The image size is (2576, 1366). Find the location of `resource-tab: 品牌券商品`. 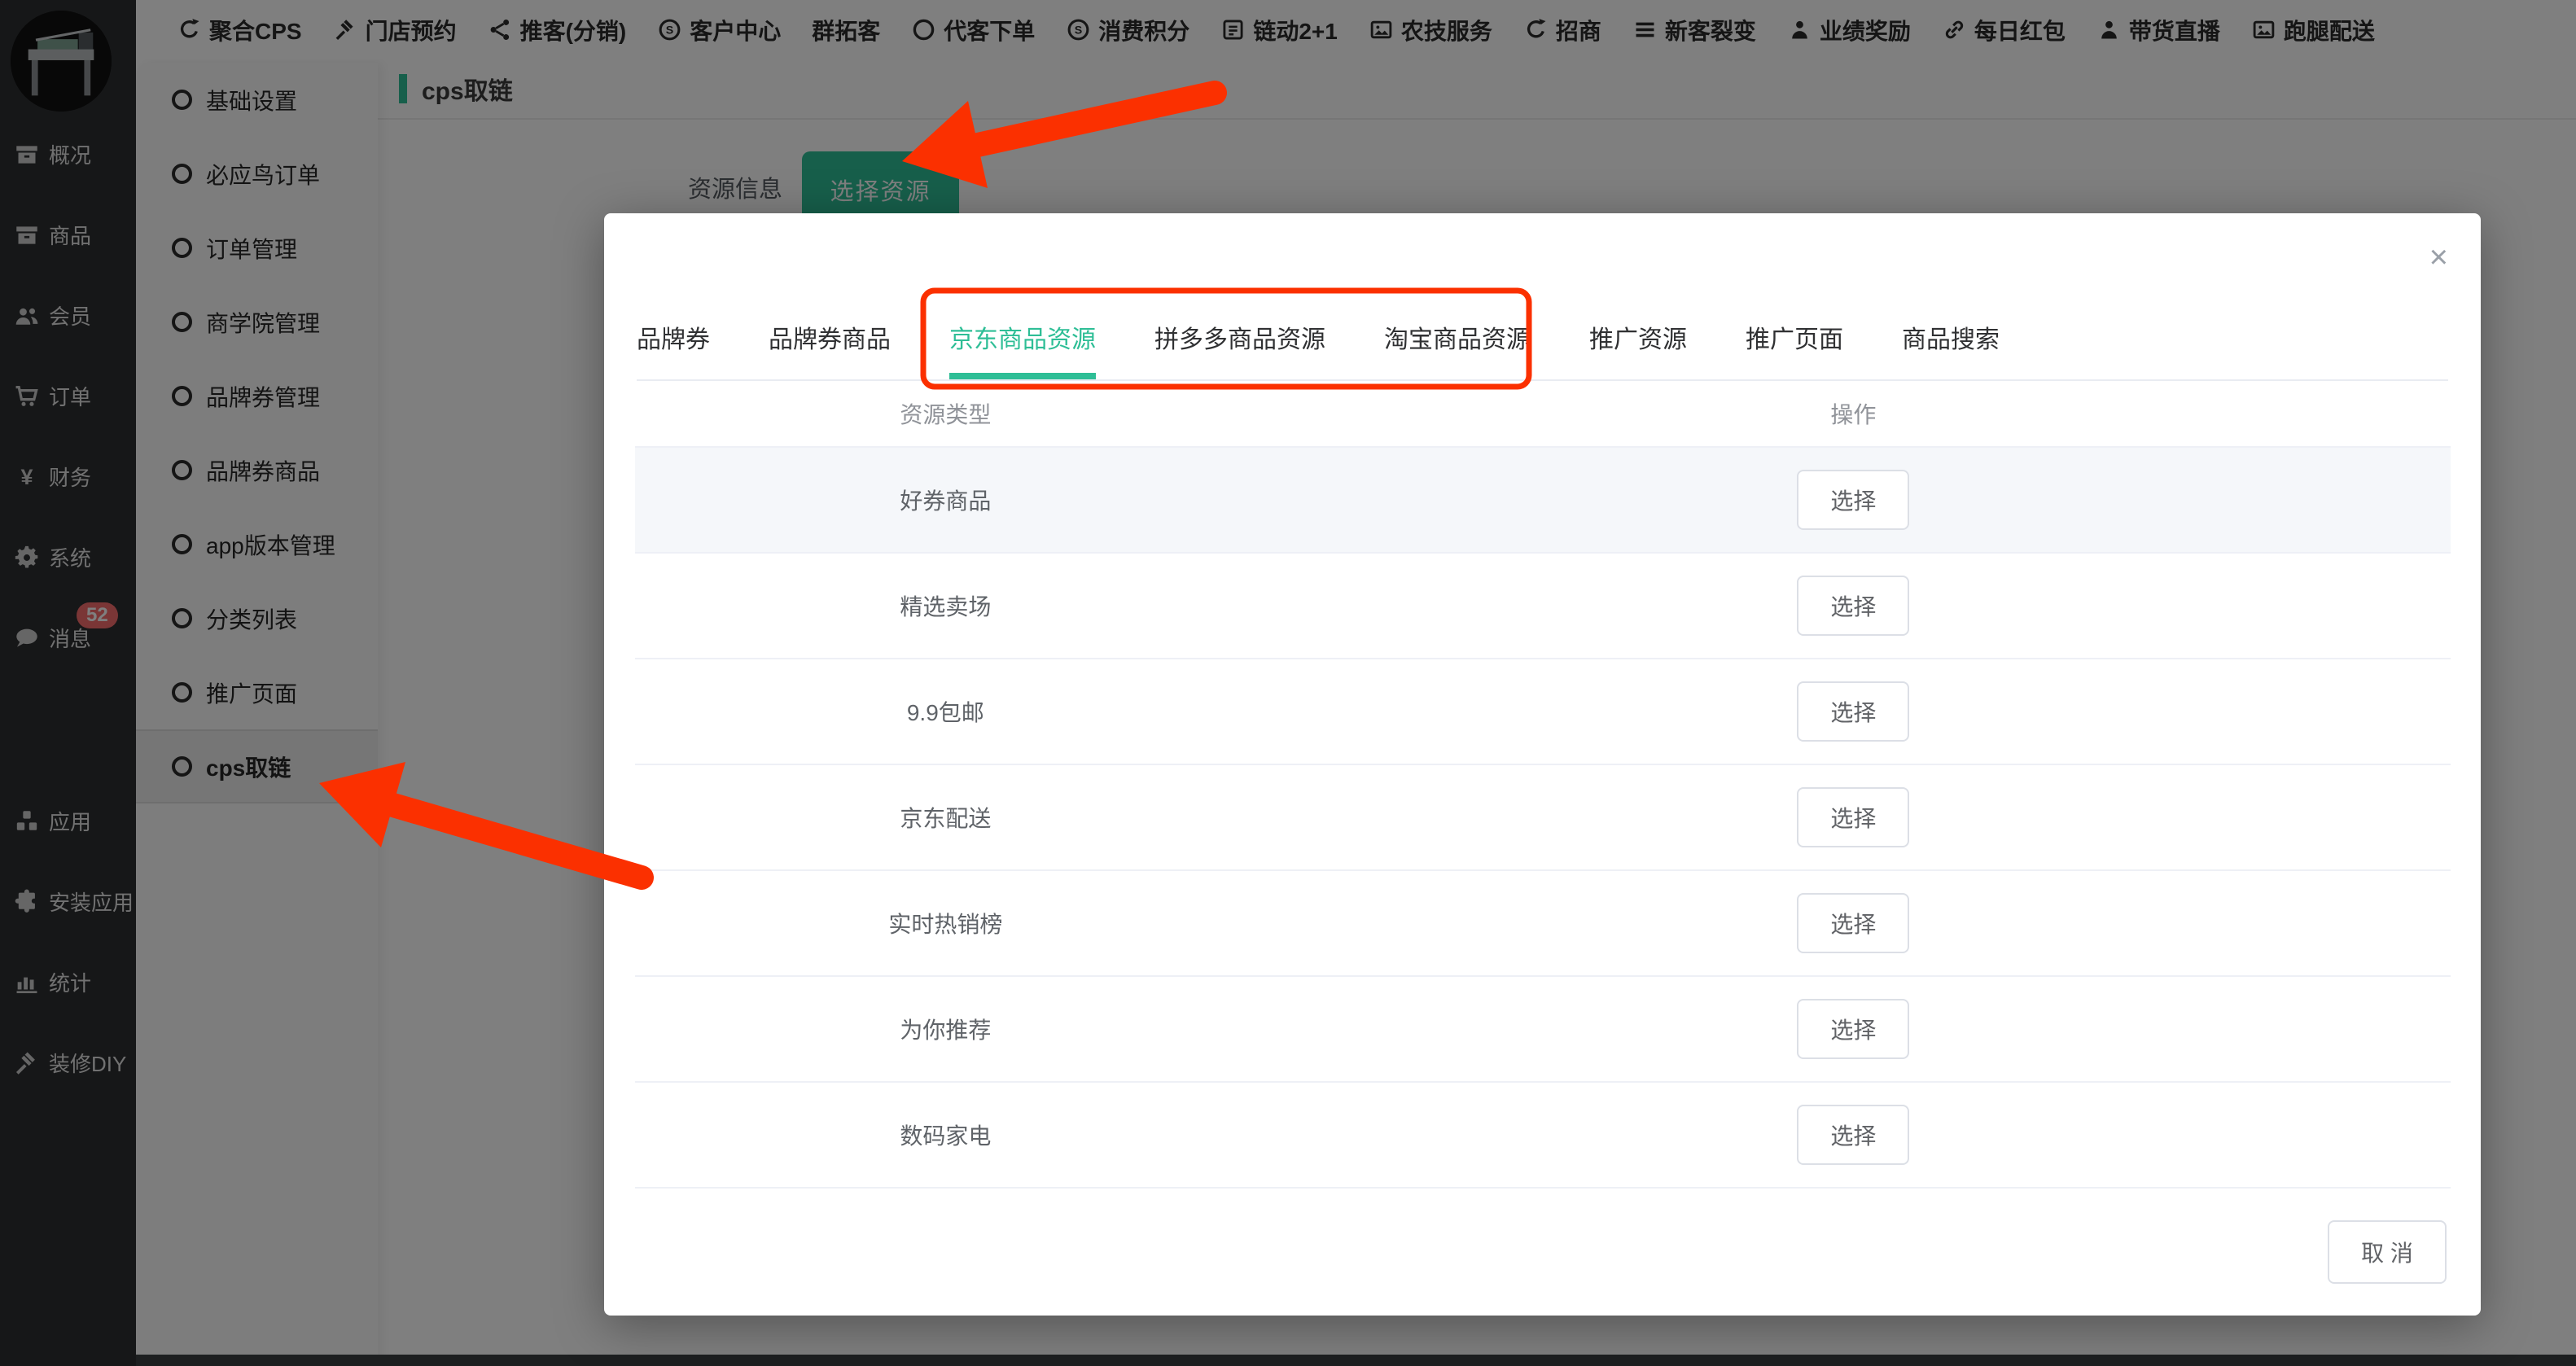

resource-tab: 品牌券商品 is located at coordinates (830, 351).